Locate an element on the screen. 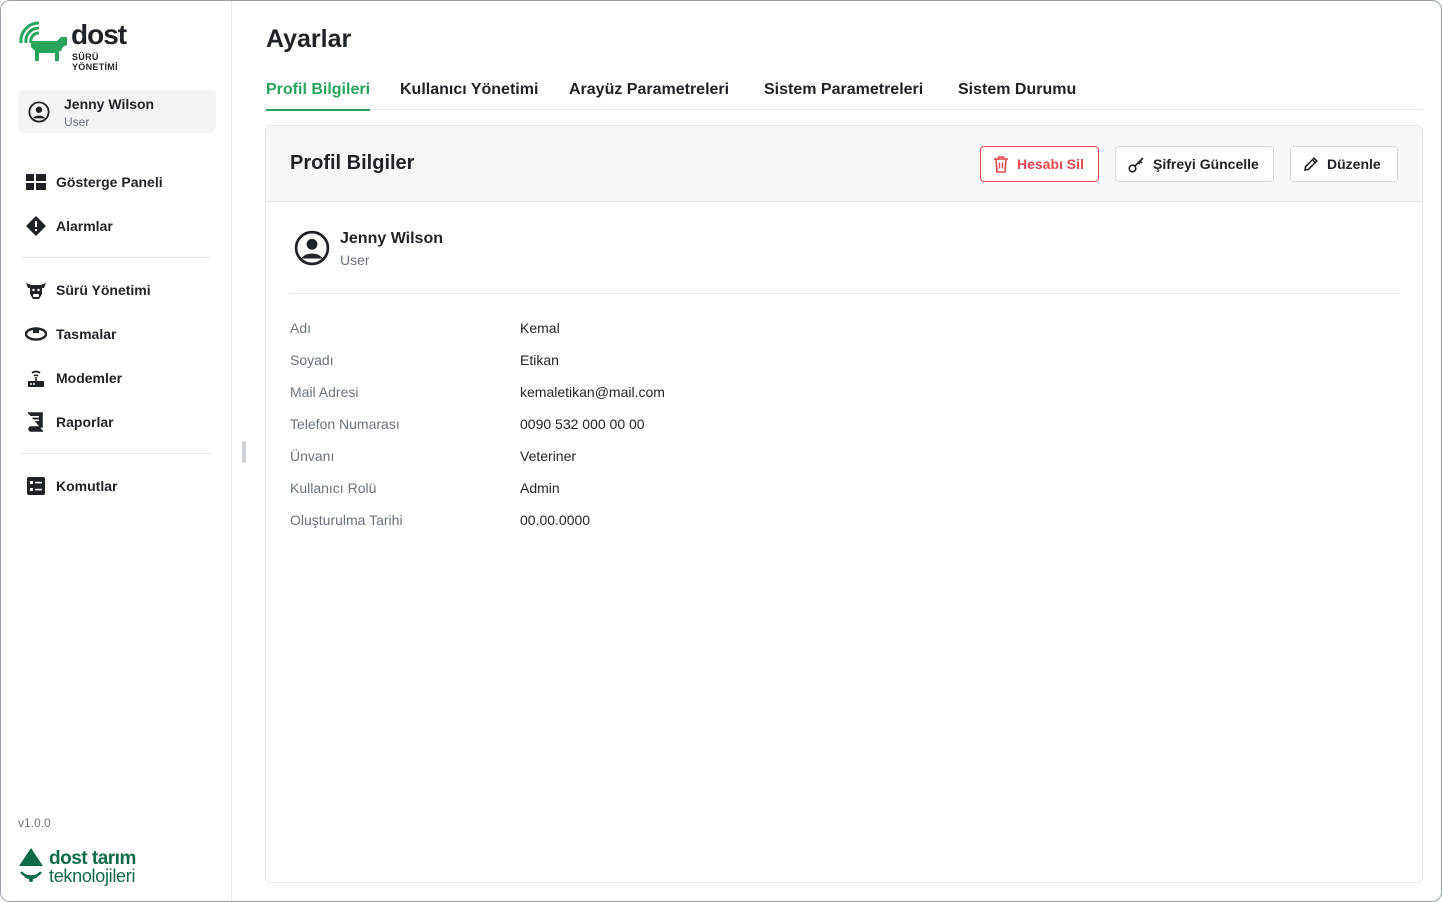  profile-divider is located at coordinates (844, 293).